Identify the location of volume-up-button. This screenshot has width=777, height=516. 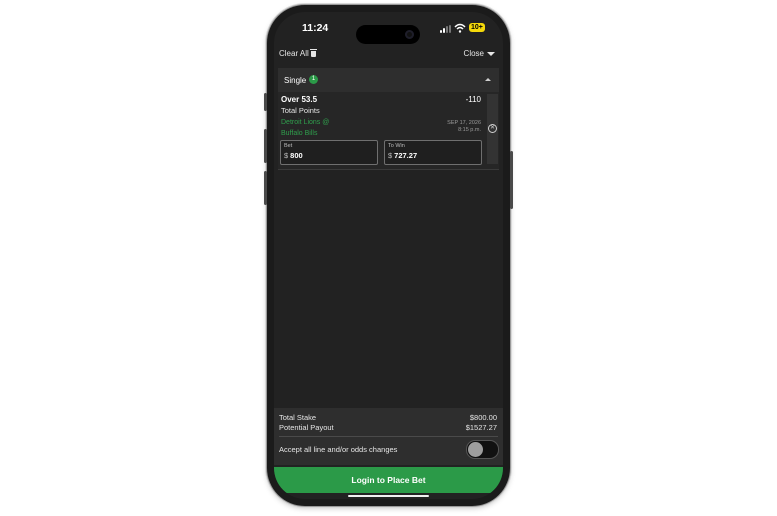
(265, 146).